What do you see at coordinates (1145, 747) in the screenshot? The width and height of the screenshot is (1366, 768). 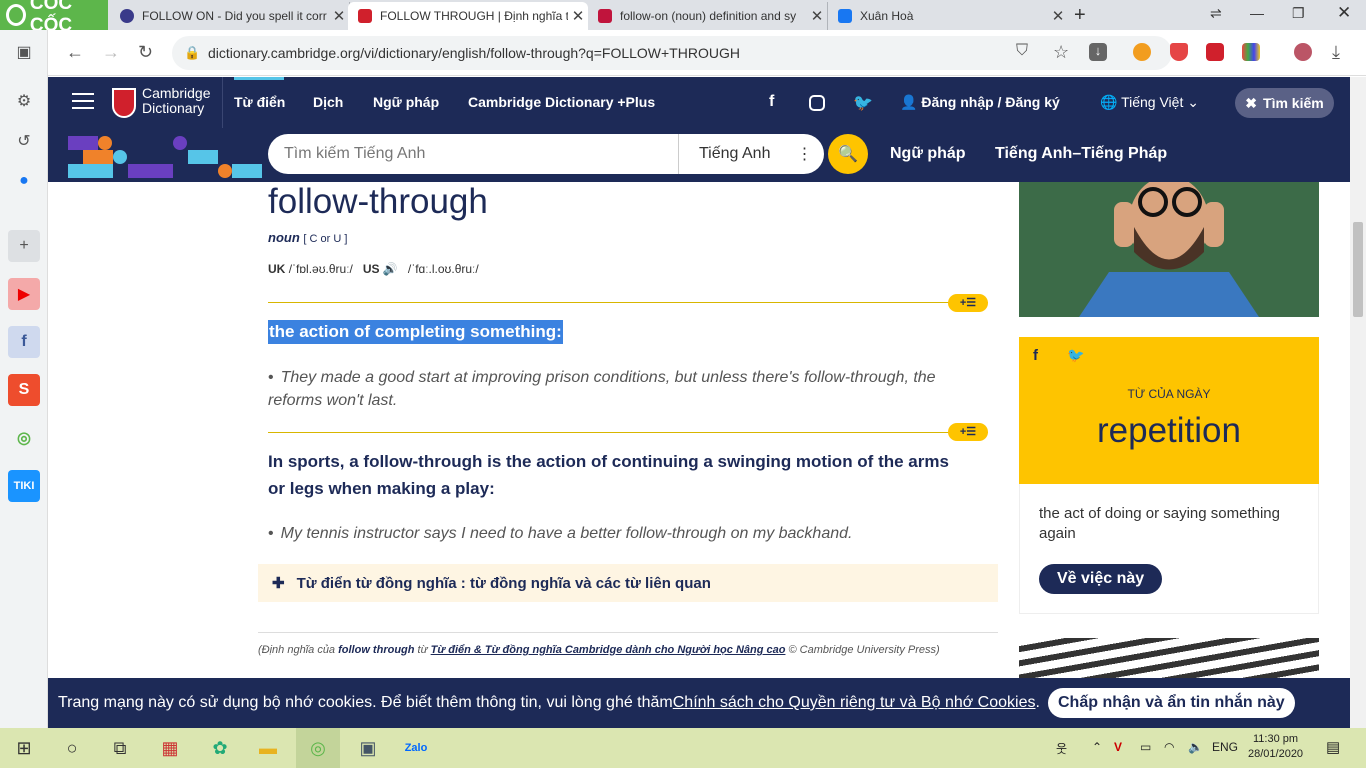 I see `battery-icon: ▭` at bounding box center [1145, 747].